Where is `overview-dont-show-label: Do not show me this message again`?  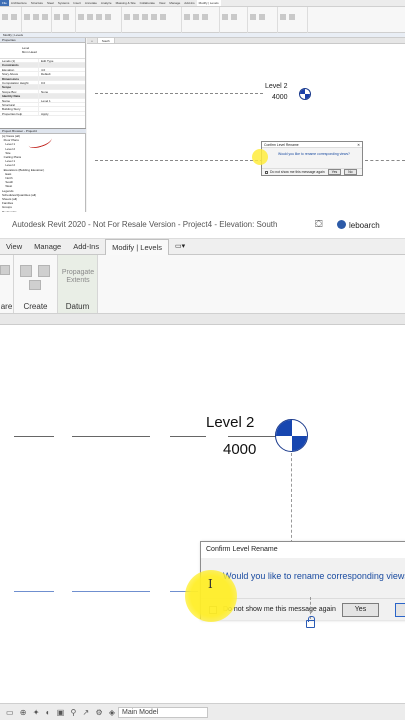 overview-dont-show-label: Do not show me this message again is located at coordinates (297, 172).